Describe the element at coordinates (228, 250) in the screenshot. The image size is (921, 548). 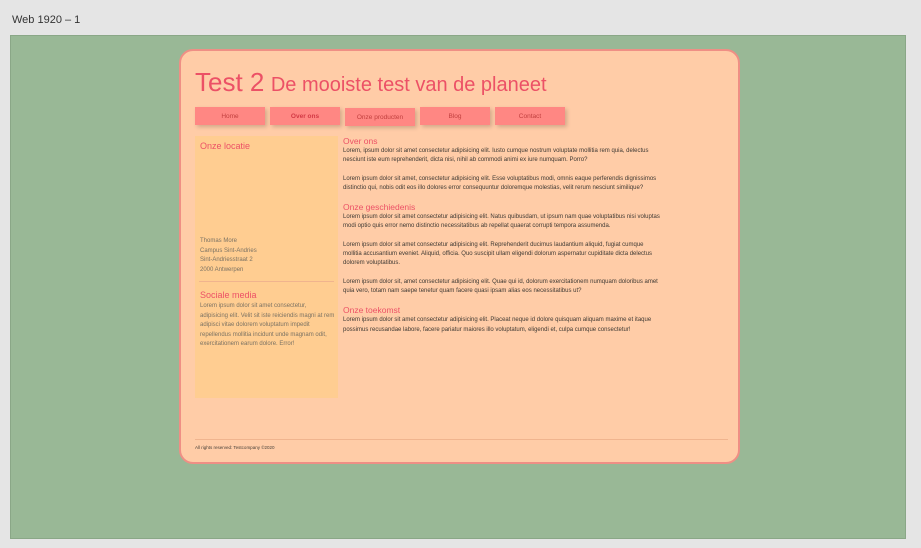
I see `address-line: Campus Sint-Andries` at that location.